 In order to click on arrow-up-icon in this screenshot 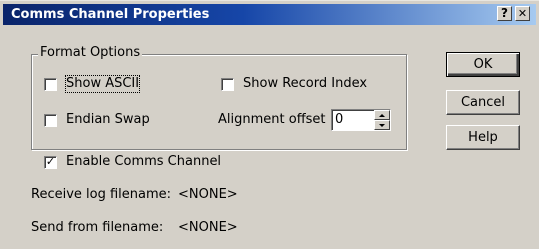, I will do `click(382, 115)`.